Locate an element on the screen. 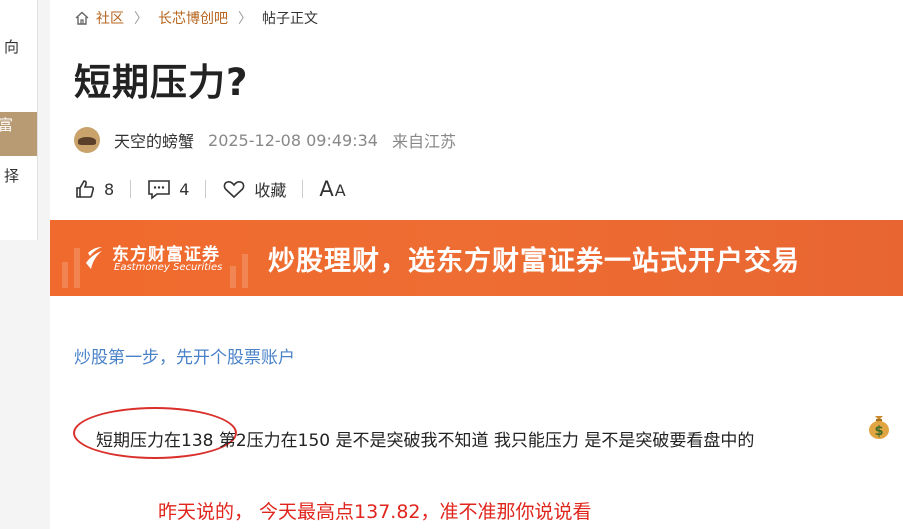 This screenshot has height=529, width=903. breadcrumb-home-link: 社区 is located at coordinates (110, 18).